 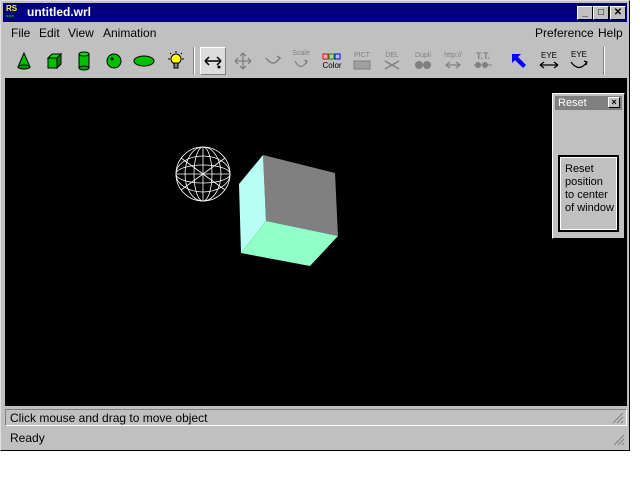 What do you see at coordinates (618, 13) in the screenshot?
I see `close-button: ✕` at bounding box center [618, 13].